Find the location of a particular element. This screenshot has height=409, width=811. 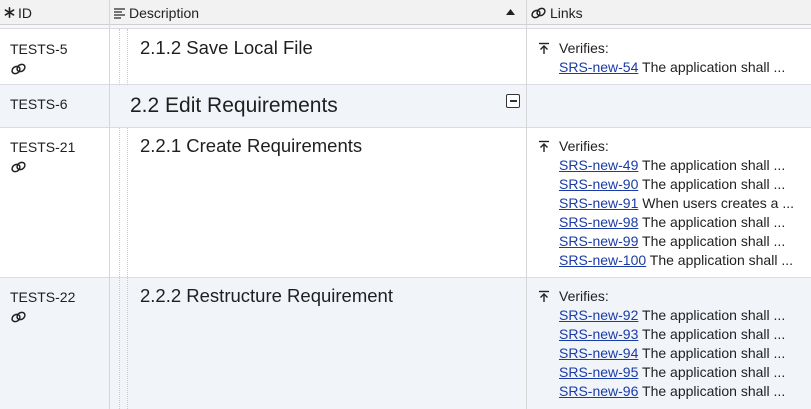

table-header: ID Description Links is located at coordinates (405, 12).